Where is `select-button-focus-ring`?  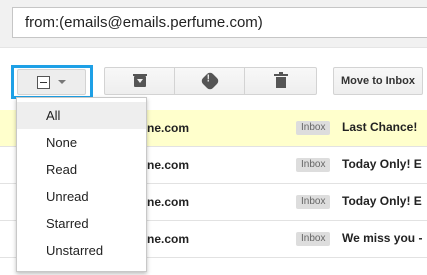
select-button-focus-ring is located at coordinates (52, 82).